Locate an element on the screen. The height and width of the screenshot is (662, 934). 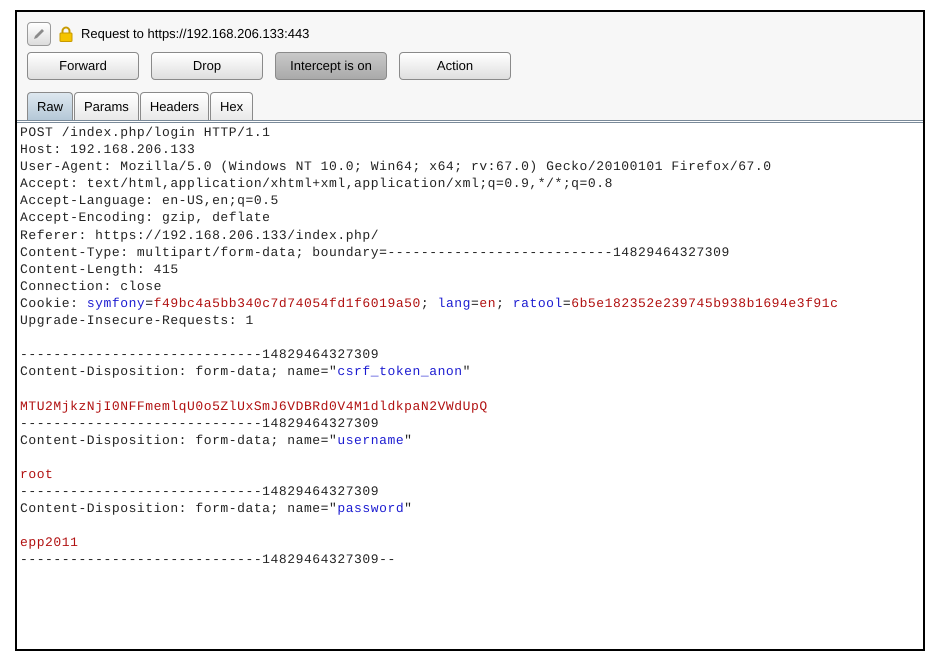
code-line: epp2011 is located at coordinates (49, 543).